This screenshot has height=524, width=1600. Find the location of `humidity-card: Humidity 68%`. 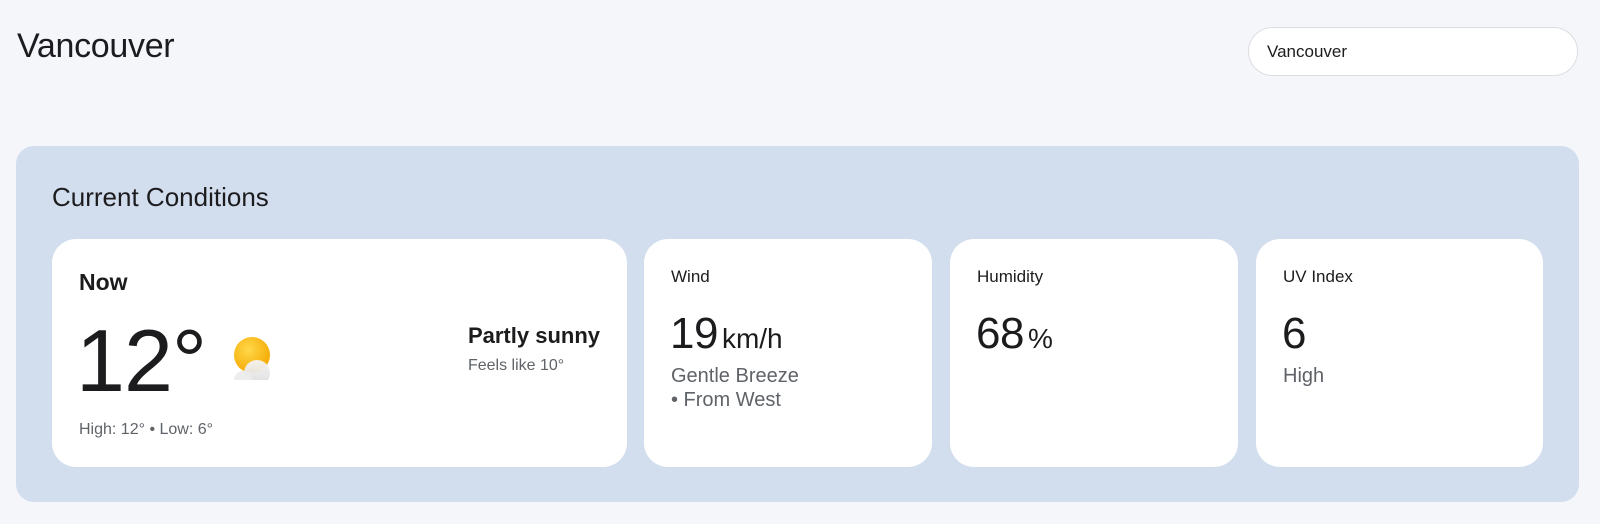

humidity-card: Humidity 68% is located at coordinates (1094, 353).